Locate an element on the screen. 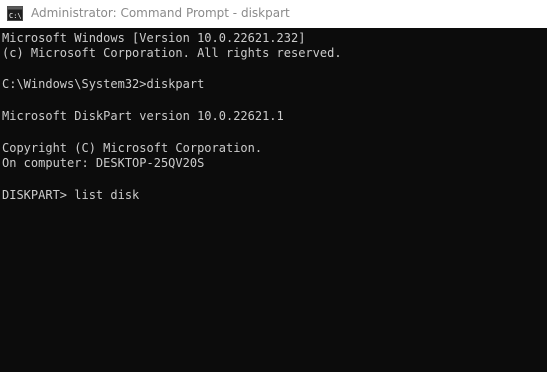 Image resolution: width=547 pixels, height=372 pixels. window-title: Administrator: Command Prompt - diskpart is located at coordinates (160, 13).